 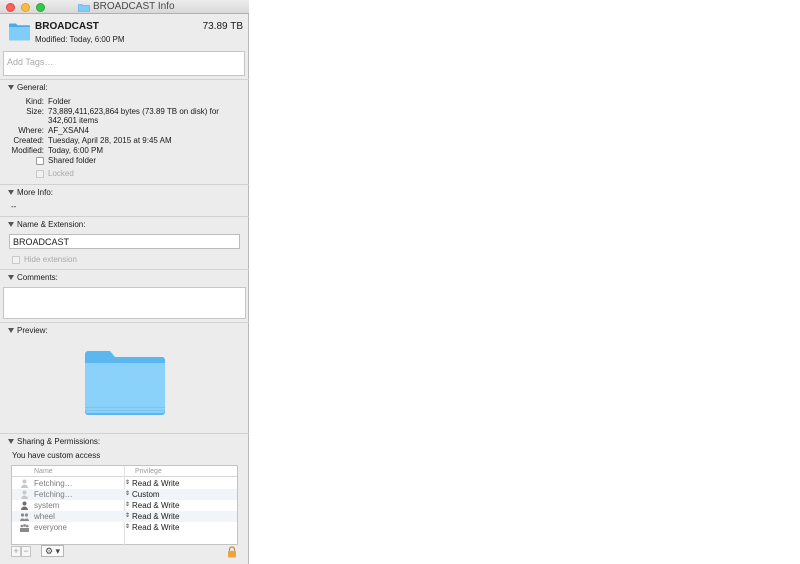 I want to click on kind-row: Kind: Folder, so click(x=124, y=102).